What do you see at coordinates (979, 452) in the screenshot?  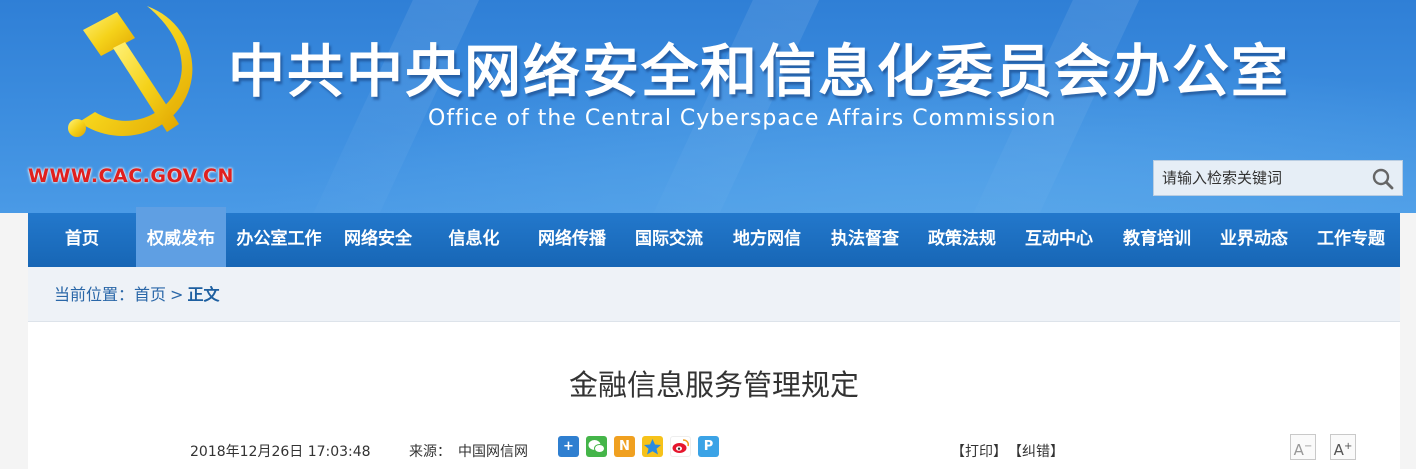 I see `print-link: 【打印】` at bounding box center [979, 452].